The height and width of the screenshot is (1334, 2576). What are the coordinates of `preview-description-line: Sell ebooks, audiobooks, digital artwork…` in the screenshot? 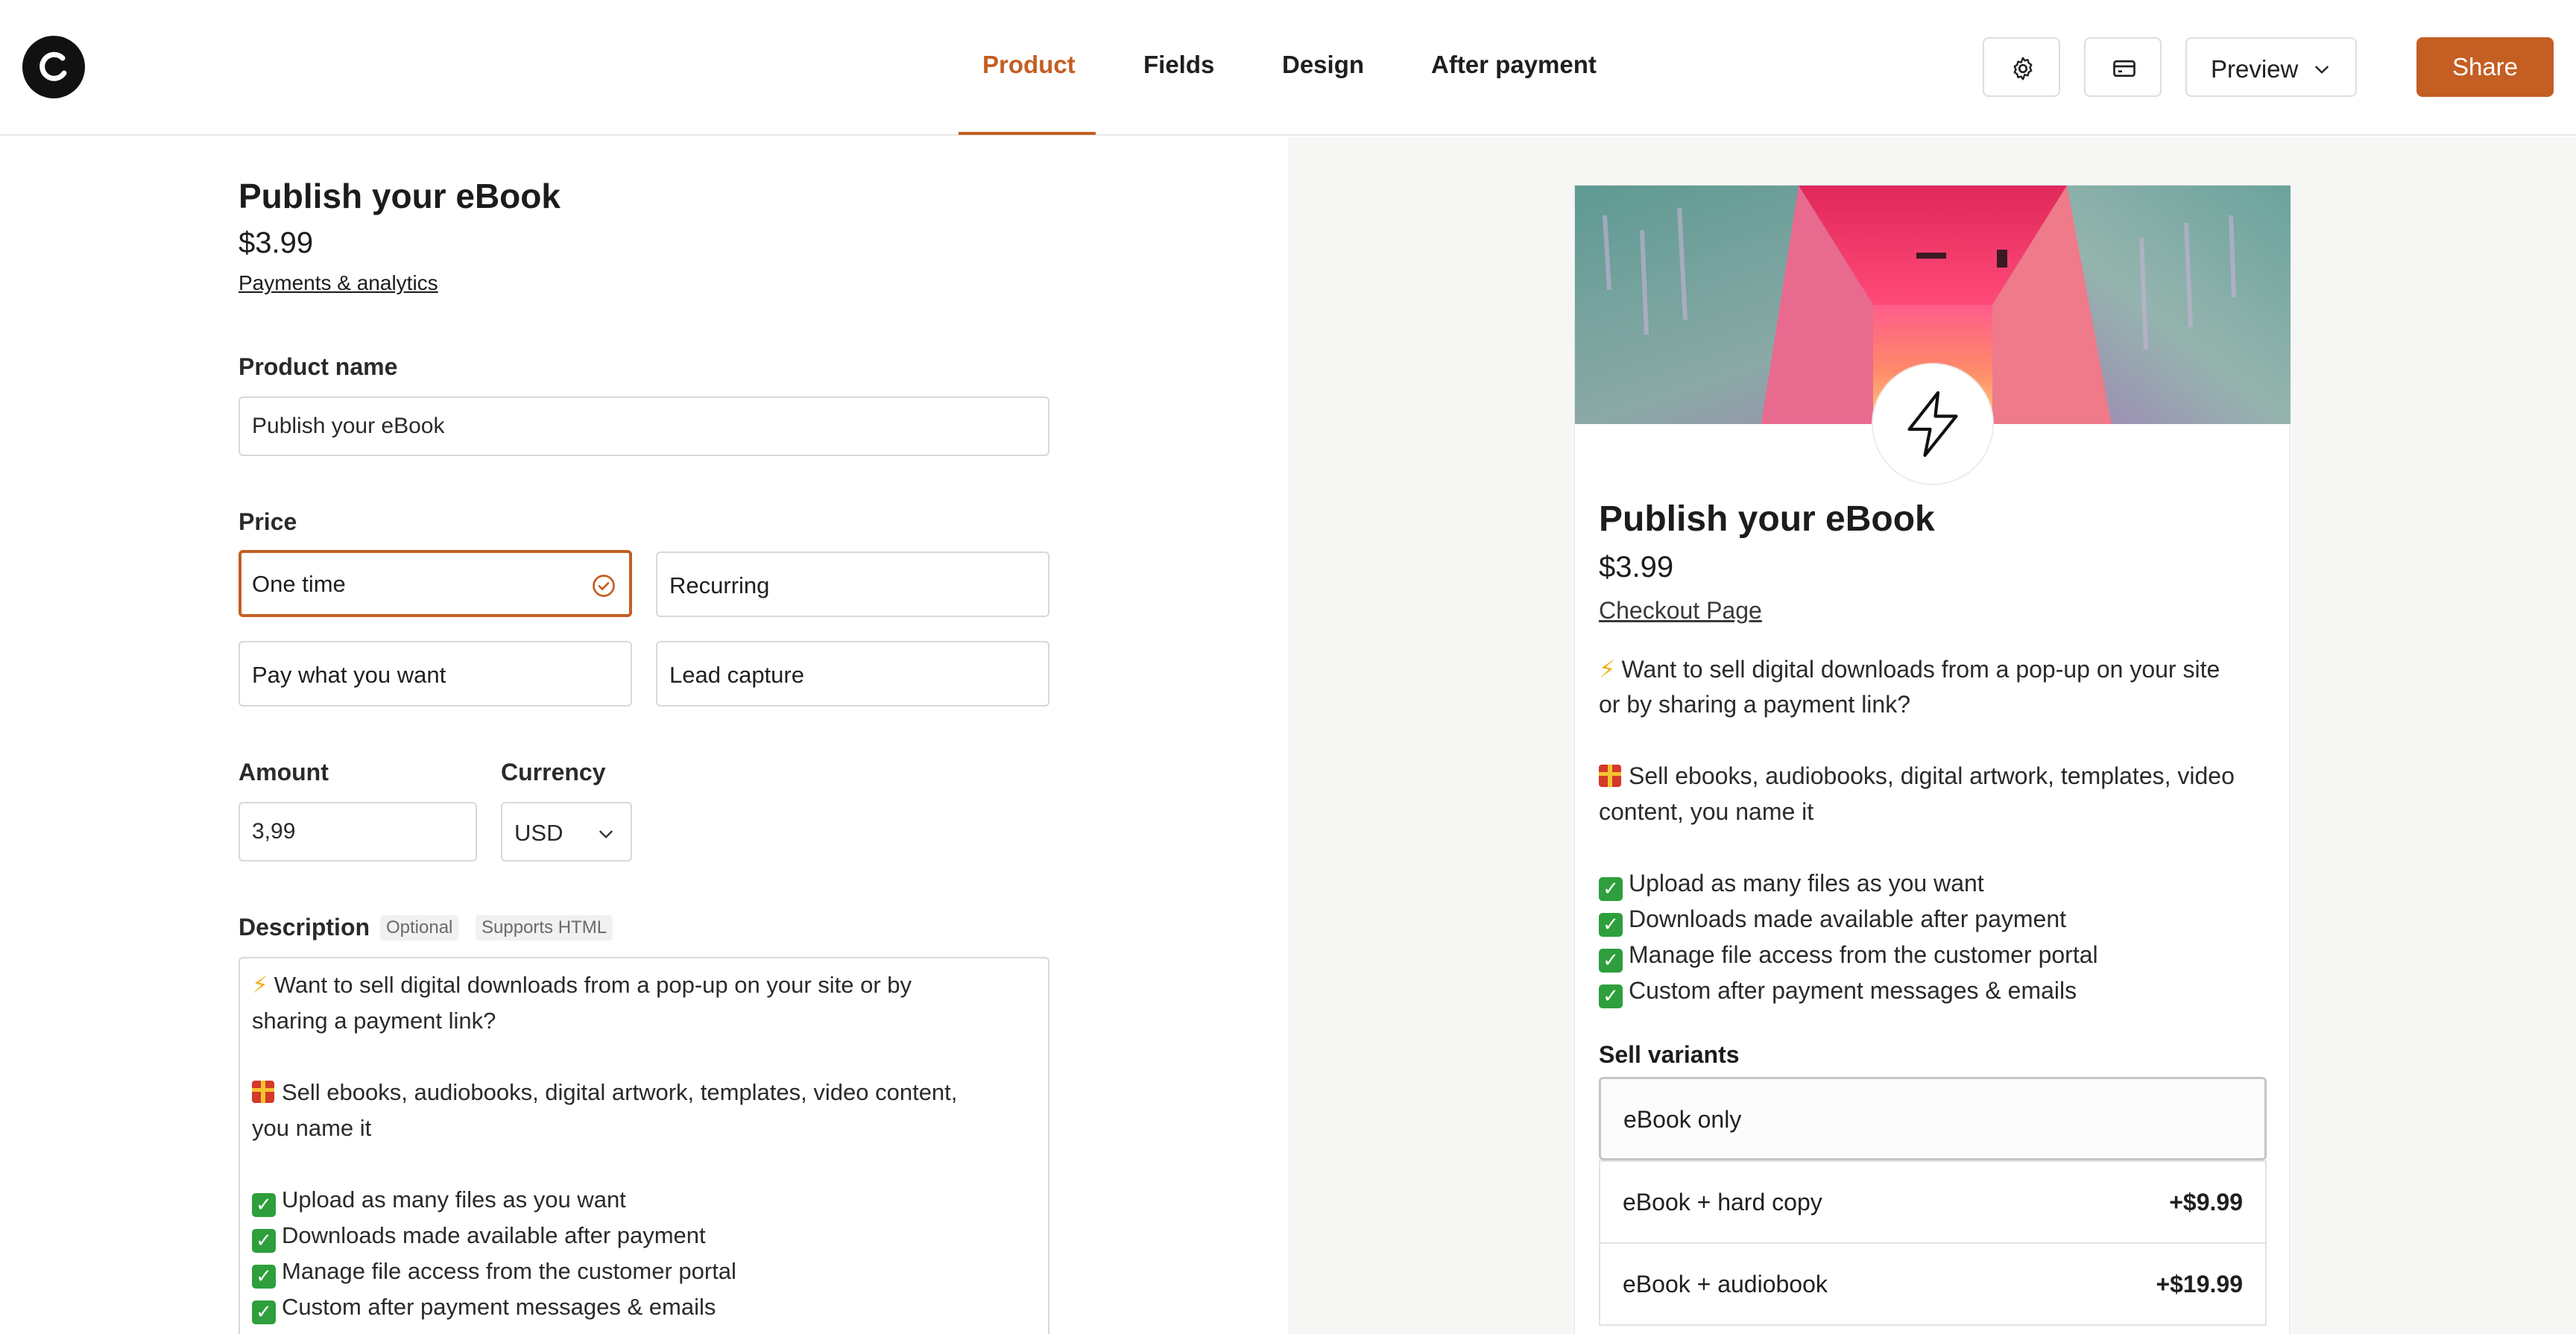 It's located at (1917, 776).